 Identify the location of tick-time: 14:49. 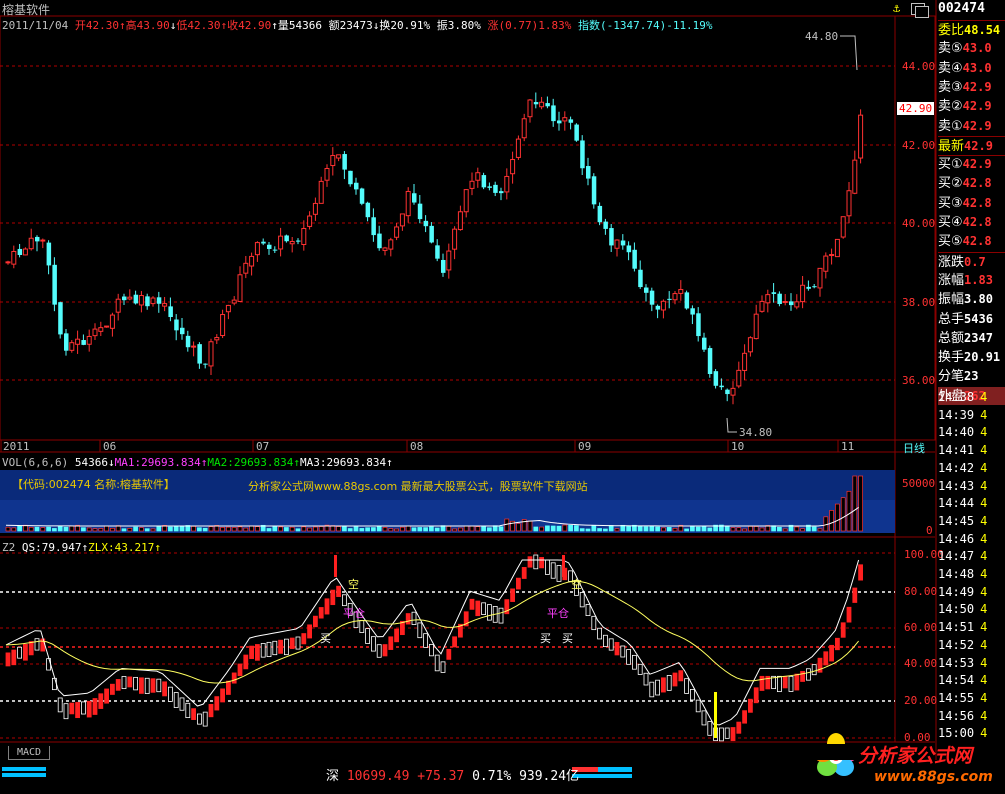
(956, 591).